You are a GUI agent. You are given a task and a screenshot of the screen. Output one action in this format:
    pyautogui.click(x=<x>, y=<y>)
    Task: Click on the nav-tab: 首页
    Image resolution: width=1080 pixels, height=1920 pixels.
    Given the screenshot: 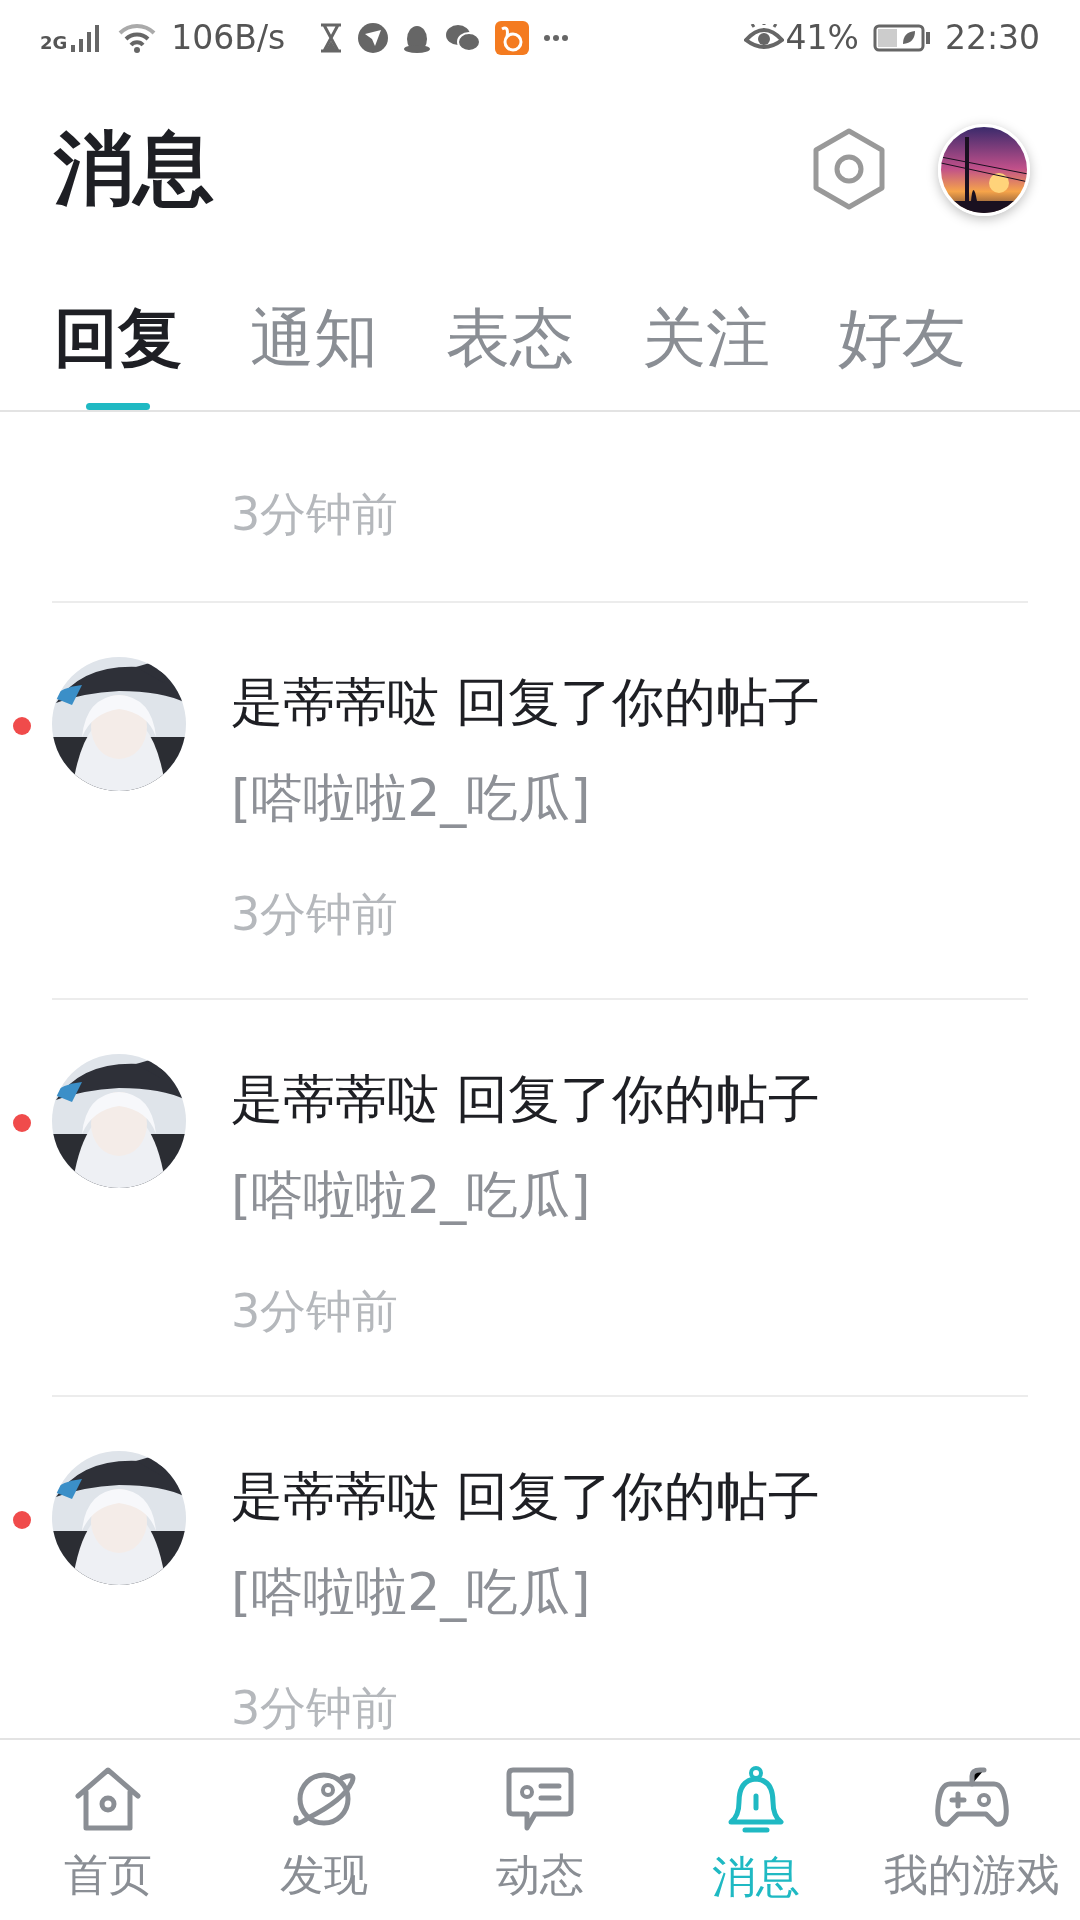 What is the action you would take?
    pyautogui.click(x=108, y=1830)
    